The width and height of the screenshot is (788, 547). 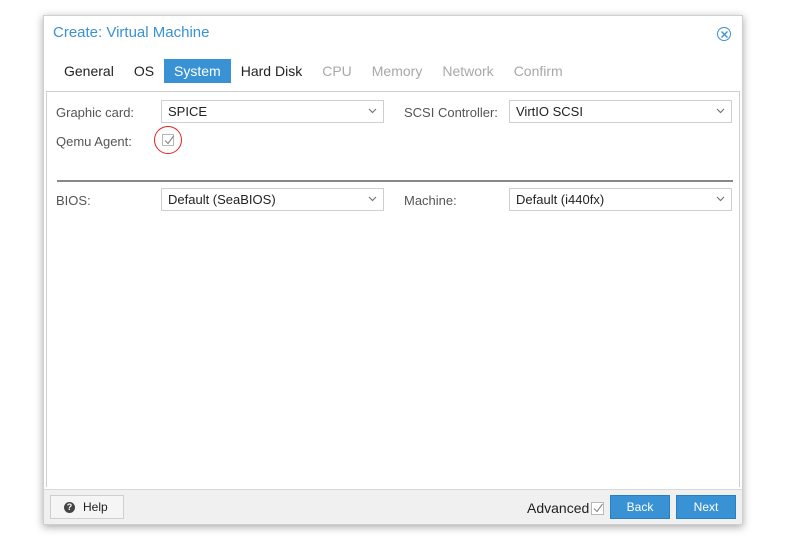 I want to click on qemu-agent-label: Qemu Agent:, so click(x=94, y=141).